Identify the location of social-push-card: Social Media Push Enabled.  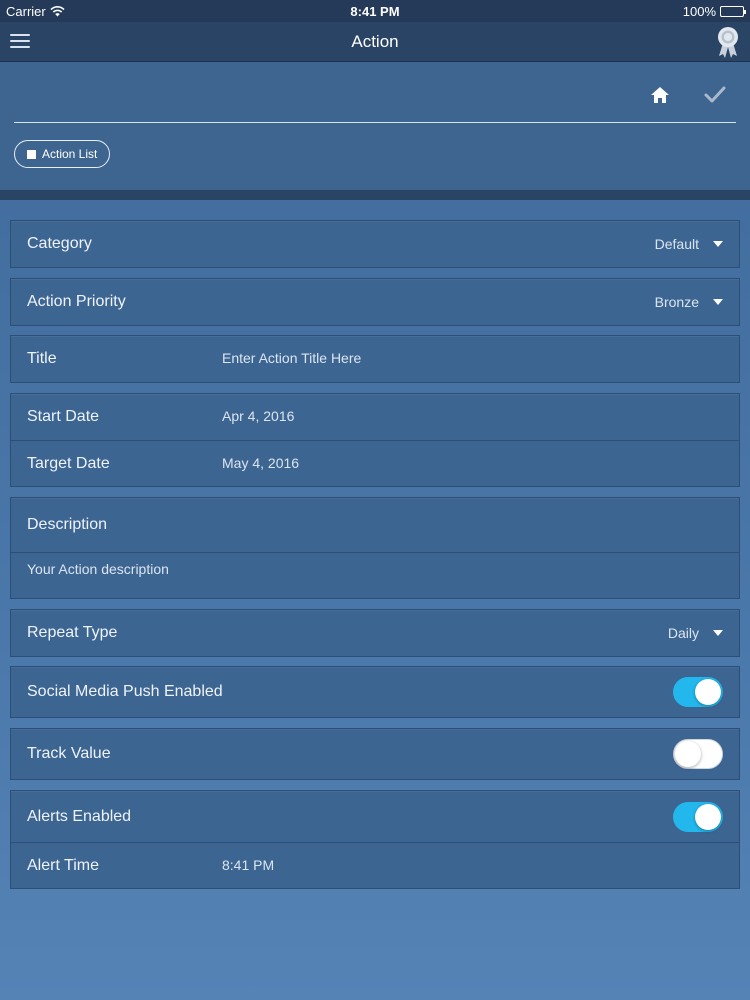
(375, 692).